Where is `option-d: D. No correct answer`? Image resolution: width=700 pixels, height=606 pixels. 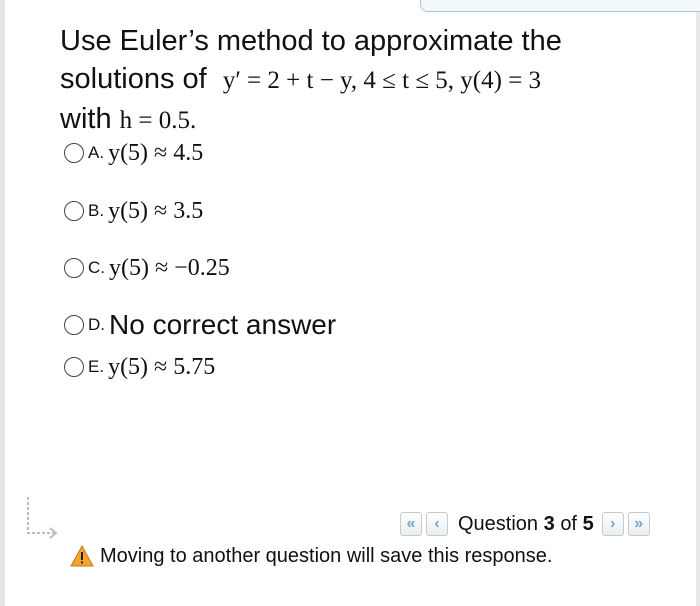 option-d: D. No correct answer is located at coordinates (200, 325).